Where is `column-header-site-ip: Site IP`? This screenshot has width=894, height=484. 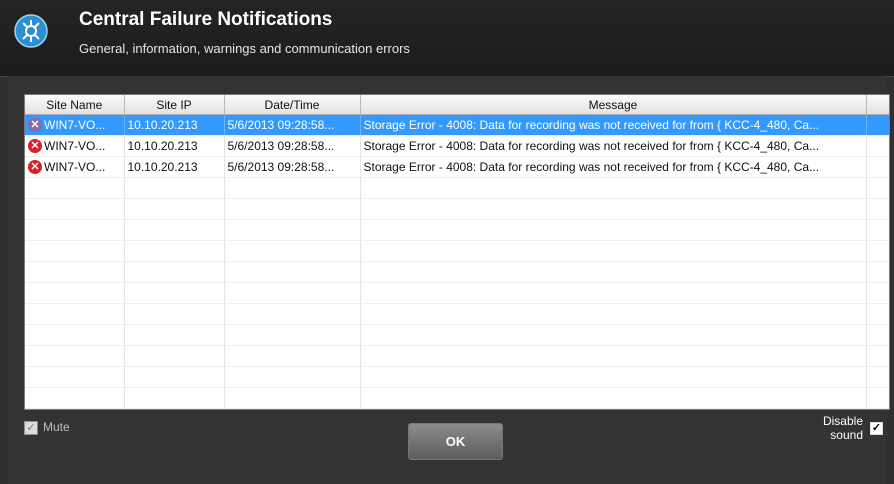 column-header-site-ip: Site IP is located at coordinates (174, 105).